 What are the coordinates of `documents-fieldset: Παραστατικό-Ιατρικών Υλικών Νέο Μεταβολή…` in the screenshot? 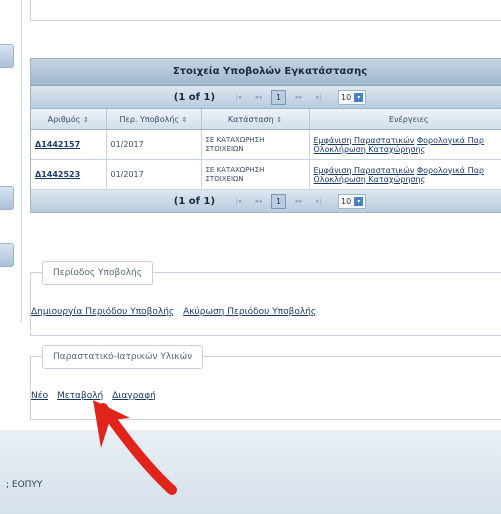 It's located at (265, 382).